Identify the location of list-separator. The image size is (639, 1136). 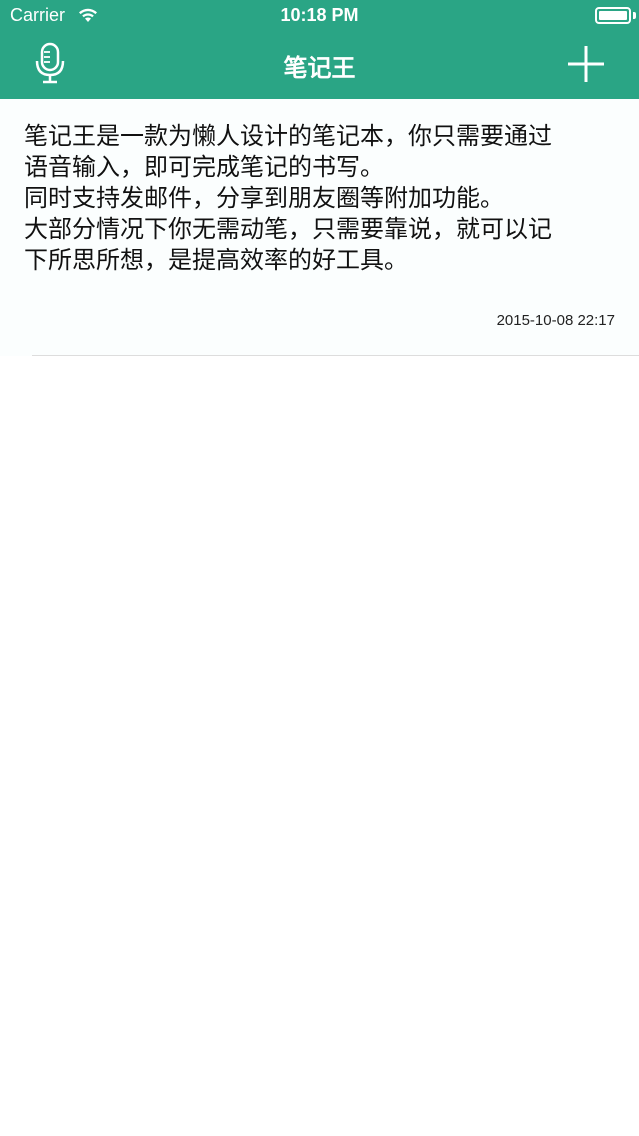
(335, 355).